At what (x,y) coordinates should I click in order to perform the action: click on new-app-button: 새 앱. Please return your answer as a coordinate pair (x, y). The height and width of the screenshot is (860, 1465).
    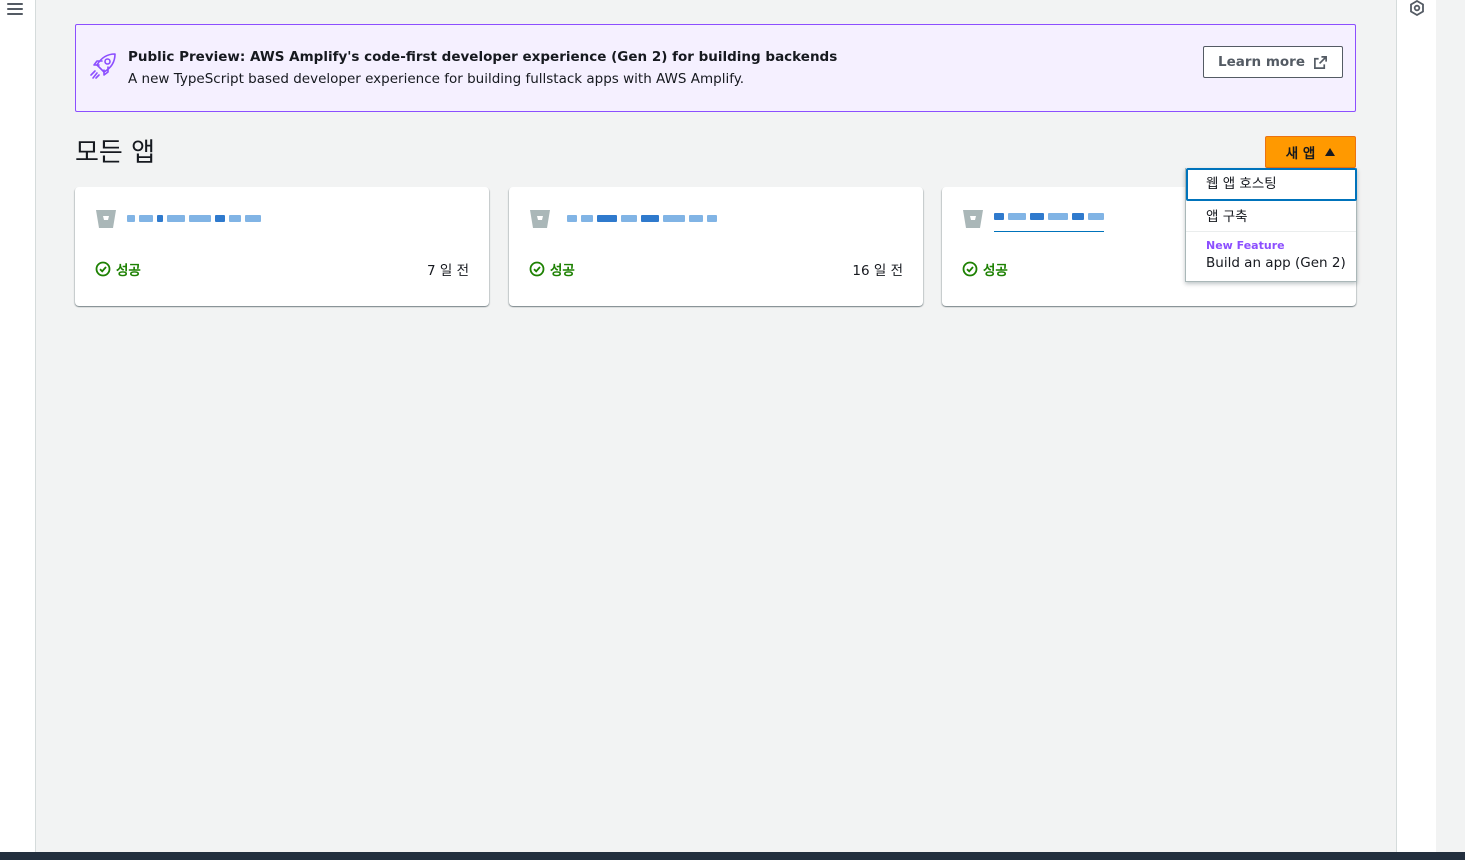
    Looking at the image, I should click on (1310, 152).